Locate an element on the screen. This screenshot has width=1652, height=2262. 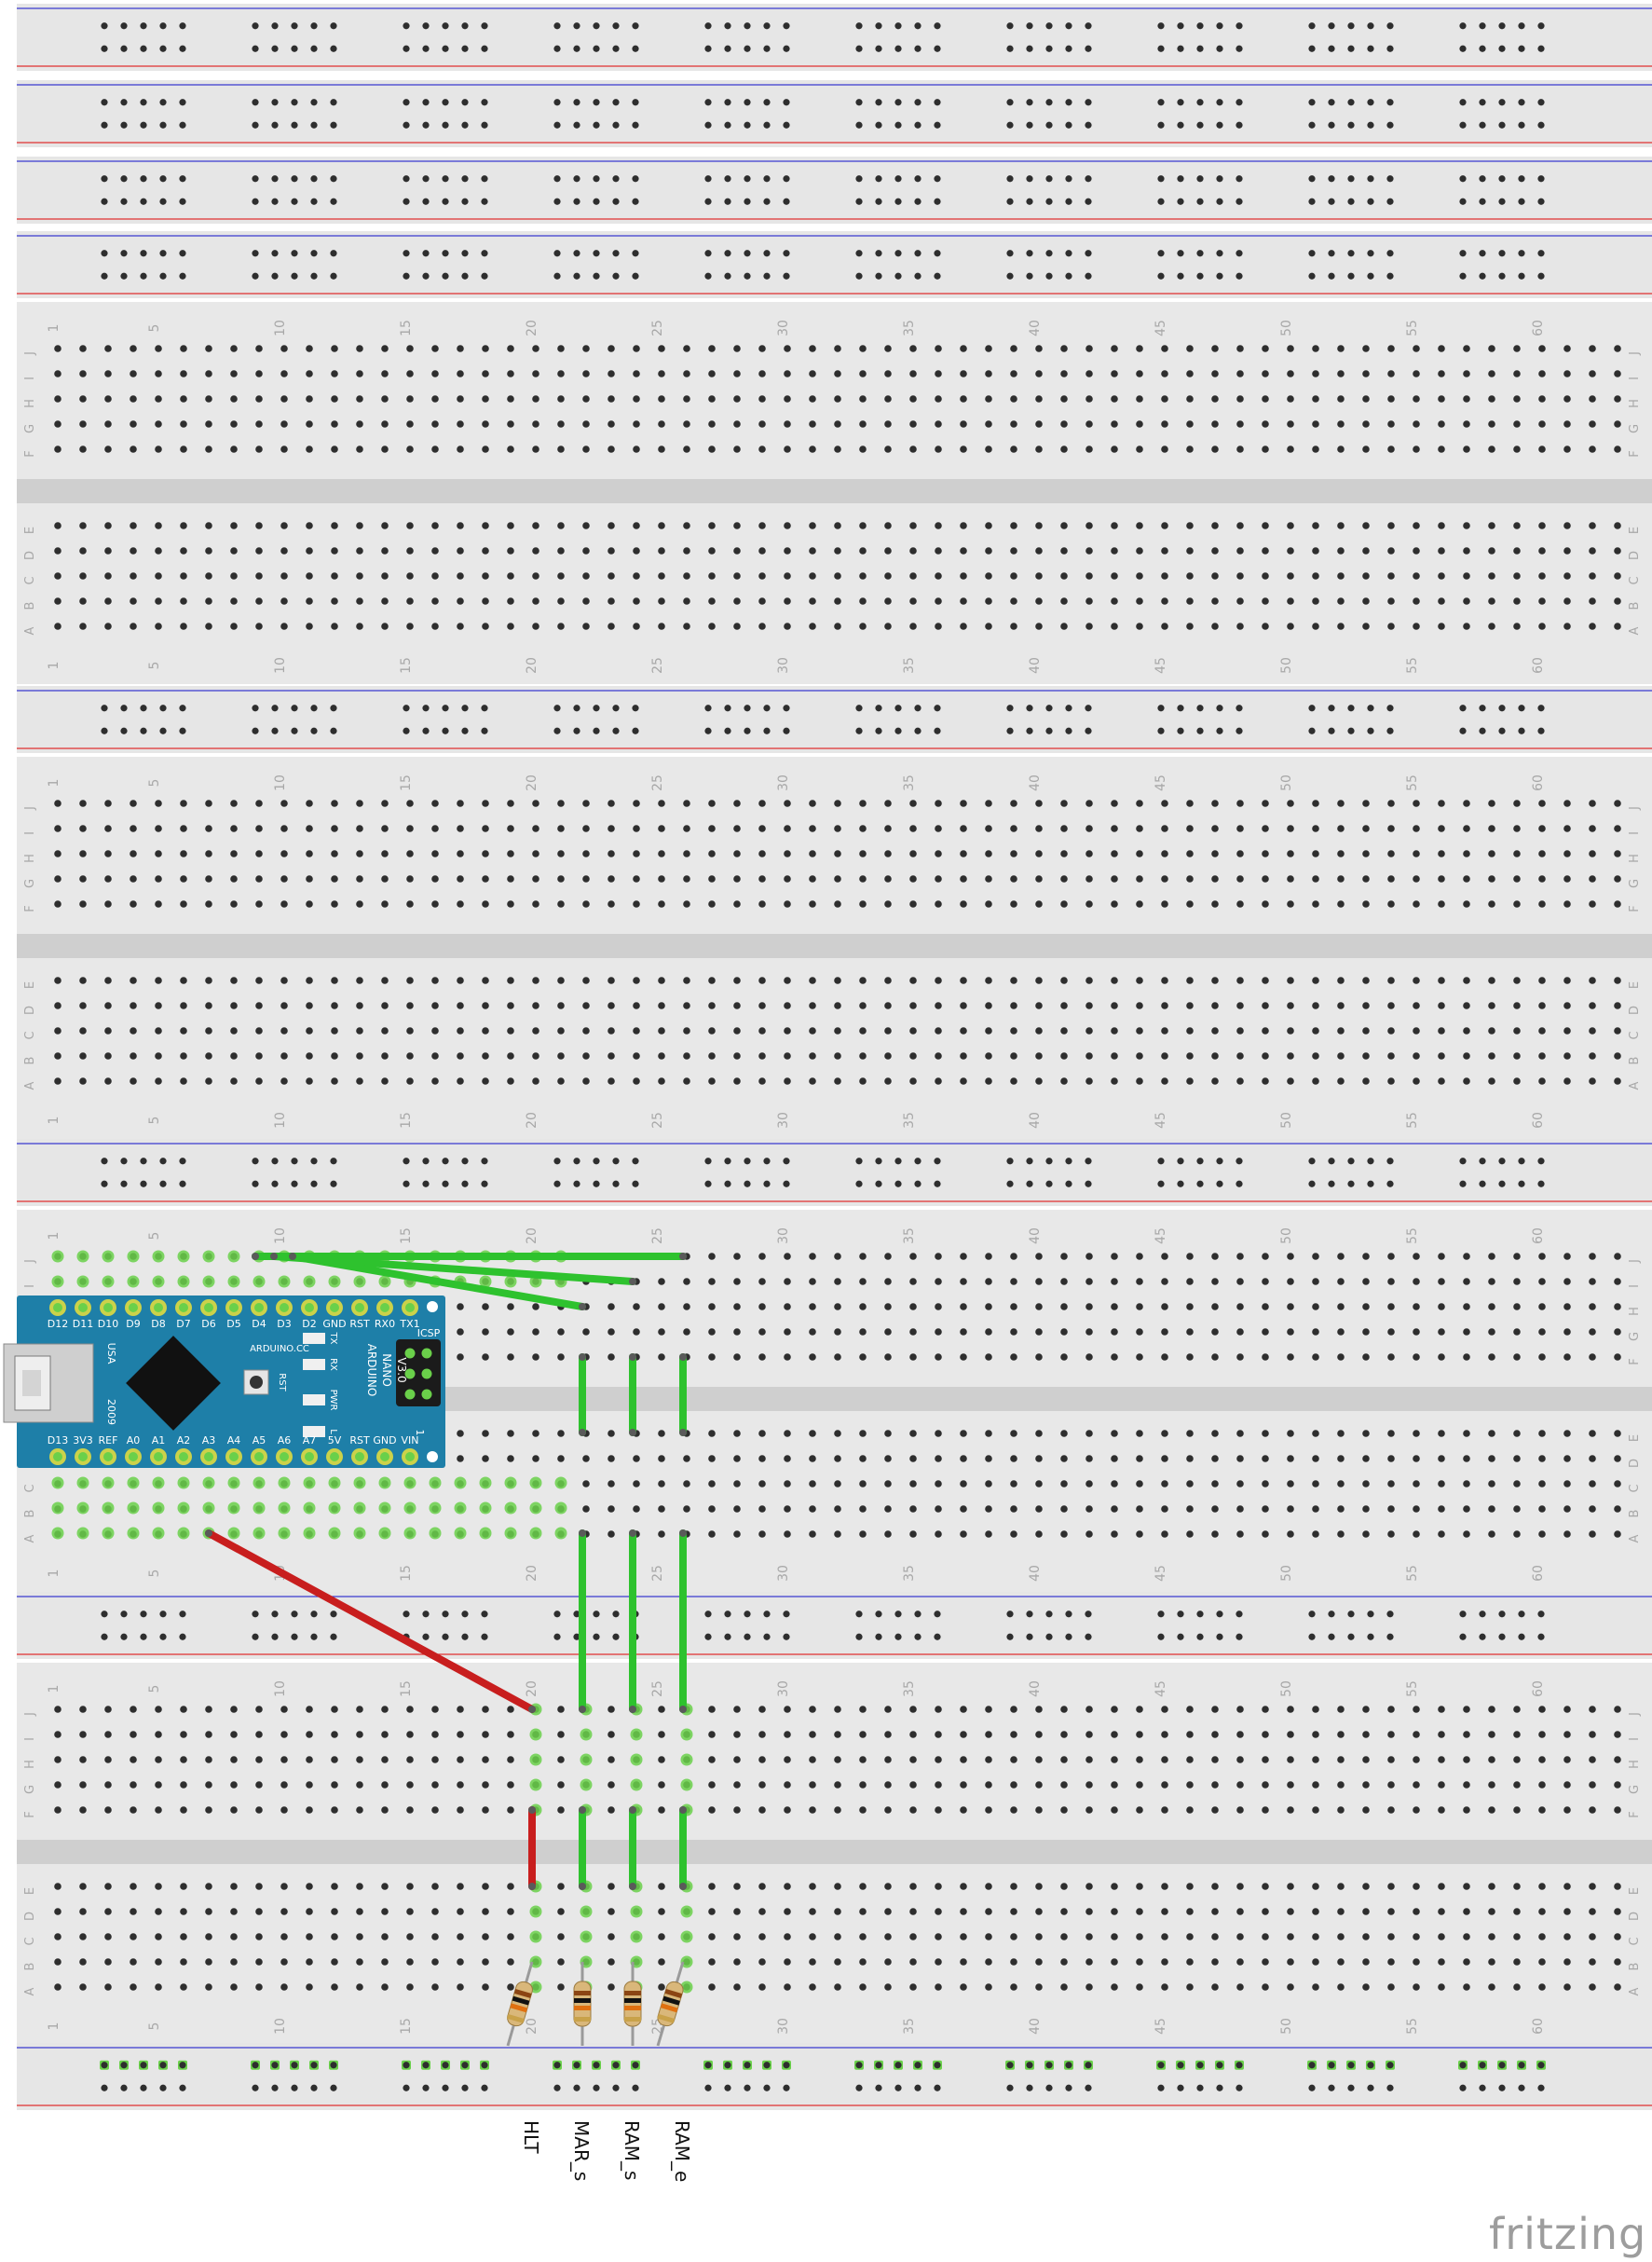
bottom-pin is located at coordinates (208, 1456).